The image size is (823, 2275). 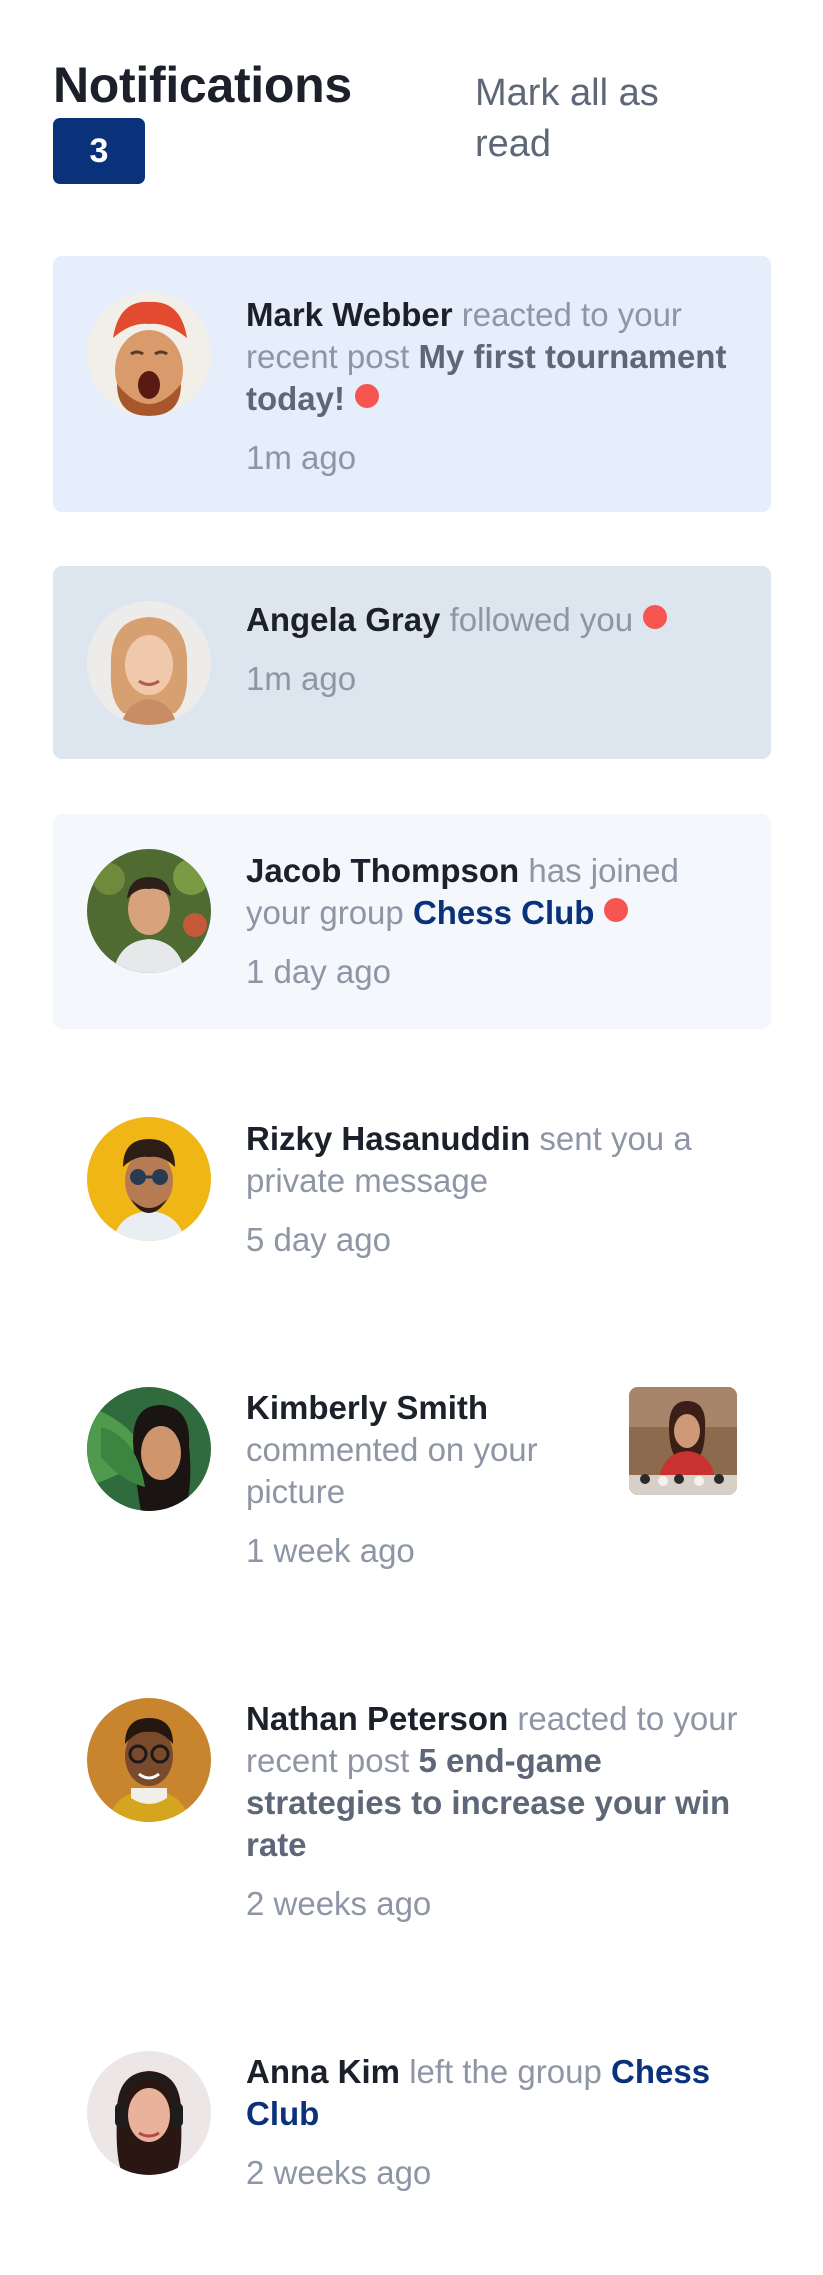 I want to click on notification-item-angela-gray: Angela Gray followed you 1m ago, so click(x=412, y=662).